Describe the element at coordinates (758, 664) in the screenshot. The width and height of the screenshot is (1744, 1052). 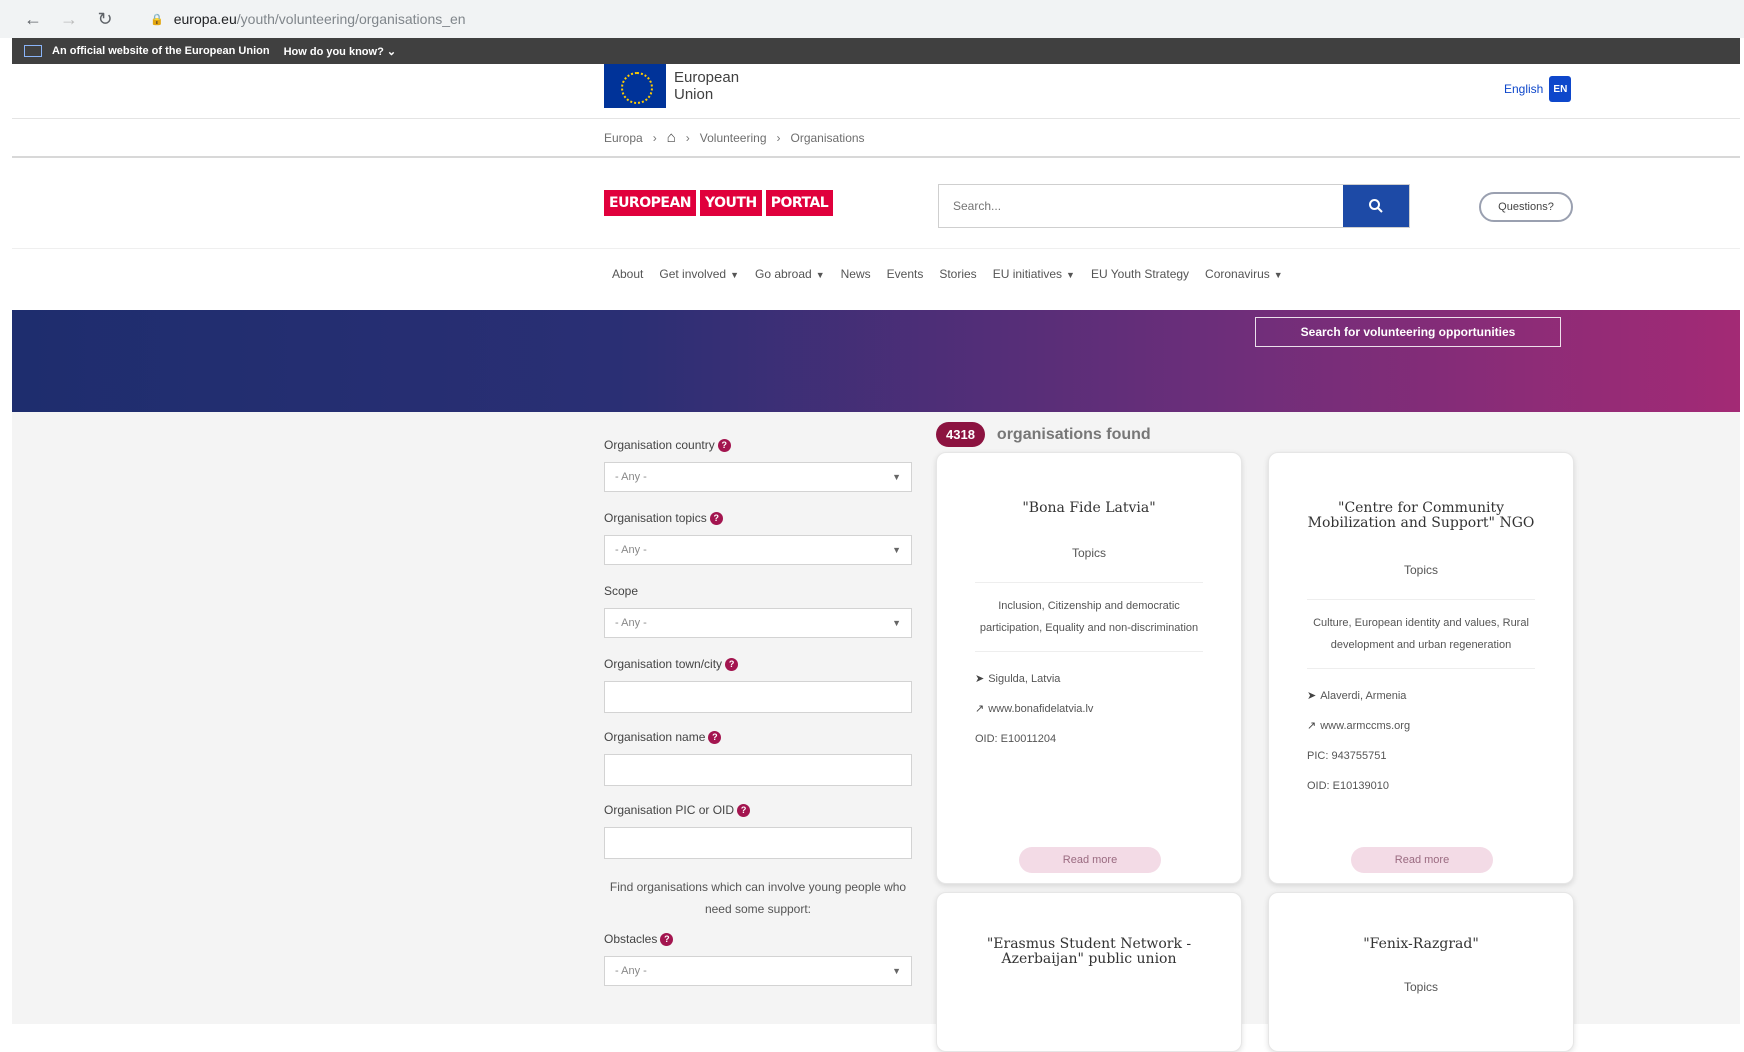
I see `organisation-town-label: Organisation town/city?` at that location.